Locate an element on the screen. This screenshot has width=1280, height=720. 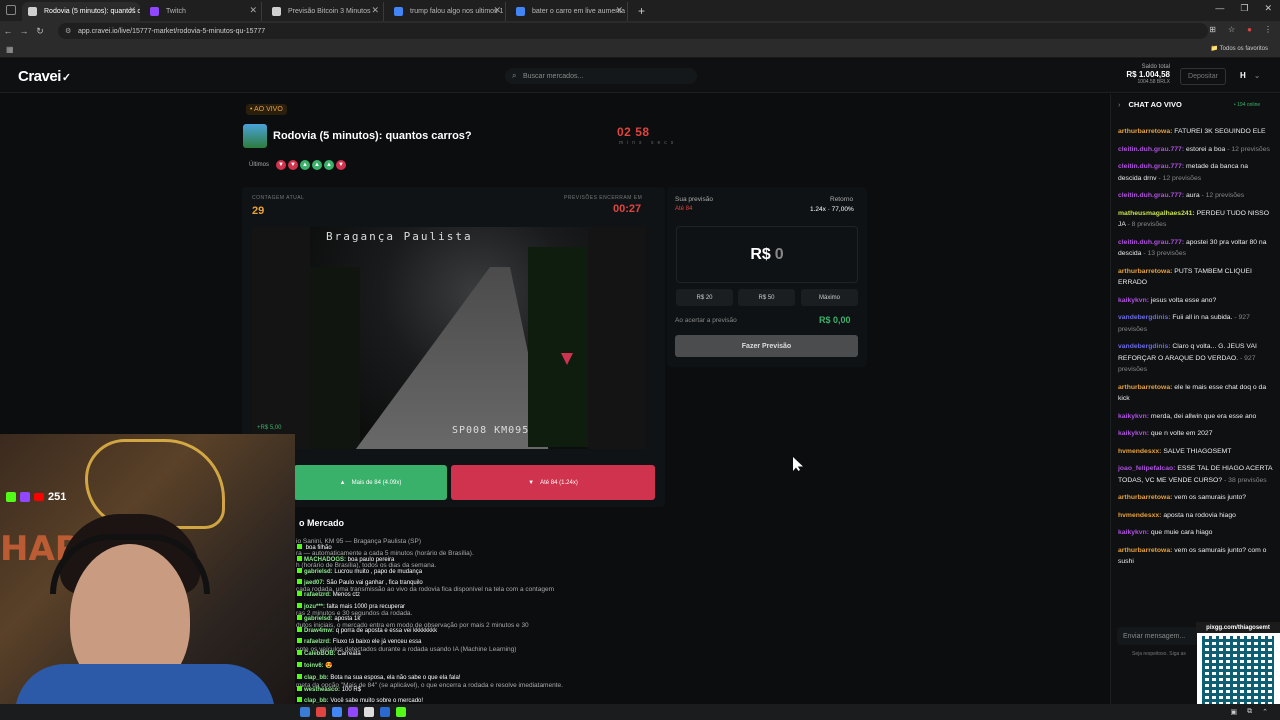
chat-text: estorei a boa is located at coordinates (1206, 149).